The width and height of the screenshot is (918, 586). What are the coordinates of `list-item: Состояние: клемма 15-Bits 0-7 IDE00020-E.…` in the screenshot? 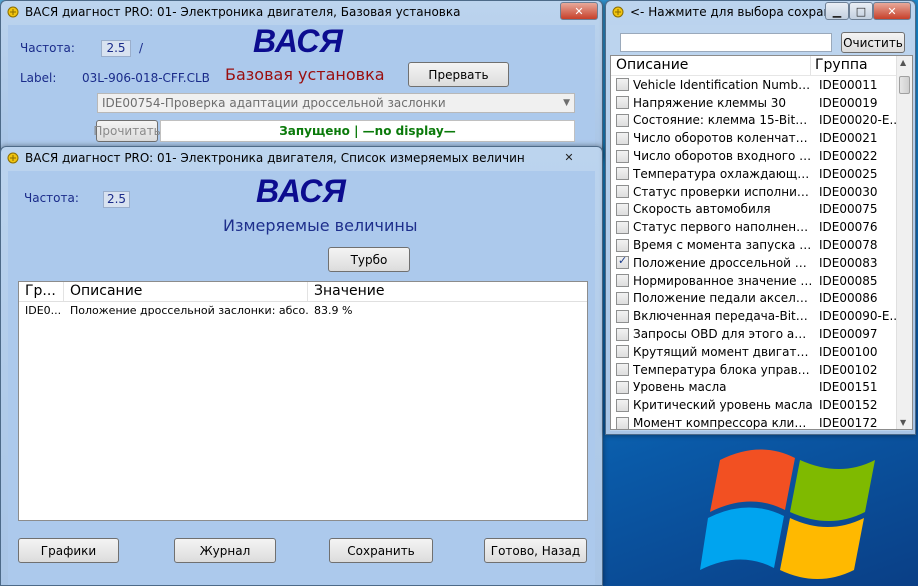 It's located at (761, 121).